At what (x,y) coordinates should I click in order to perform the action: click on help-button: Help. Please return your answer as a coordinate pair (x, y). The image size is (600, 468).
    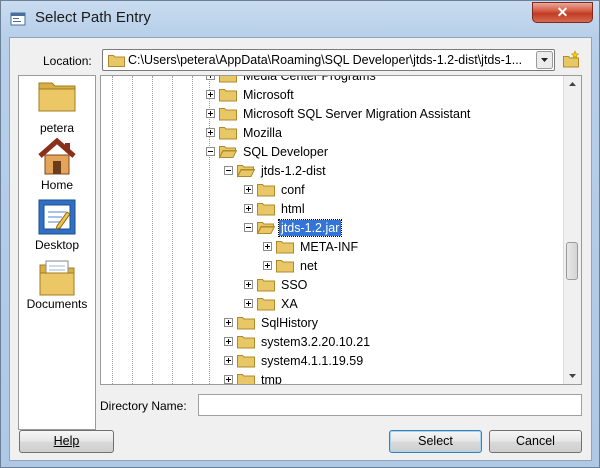
    Looking at the image, I should click on (66, 441).